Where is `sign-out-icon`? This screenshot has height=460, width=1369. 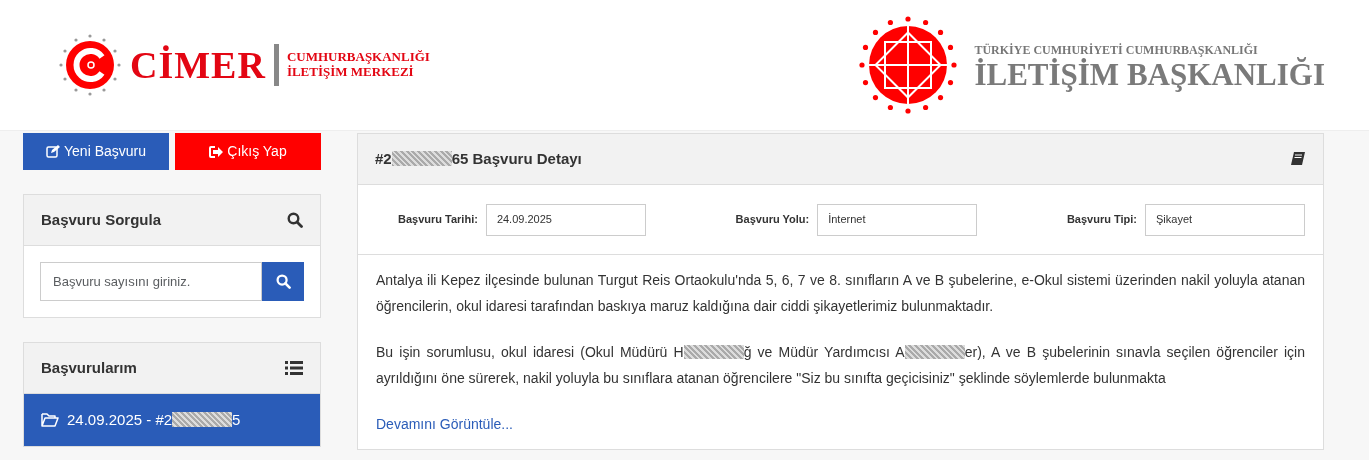 sign-out-icon is located at coordinates (216, 151).